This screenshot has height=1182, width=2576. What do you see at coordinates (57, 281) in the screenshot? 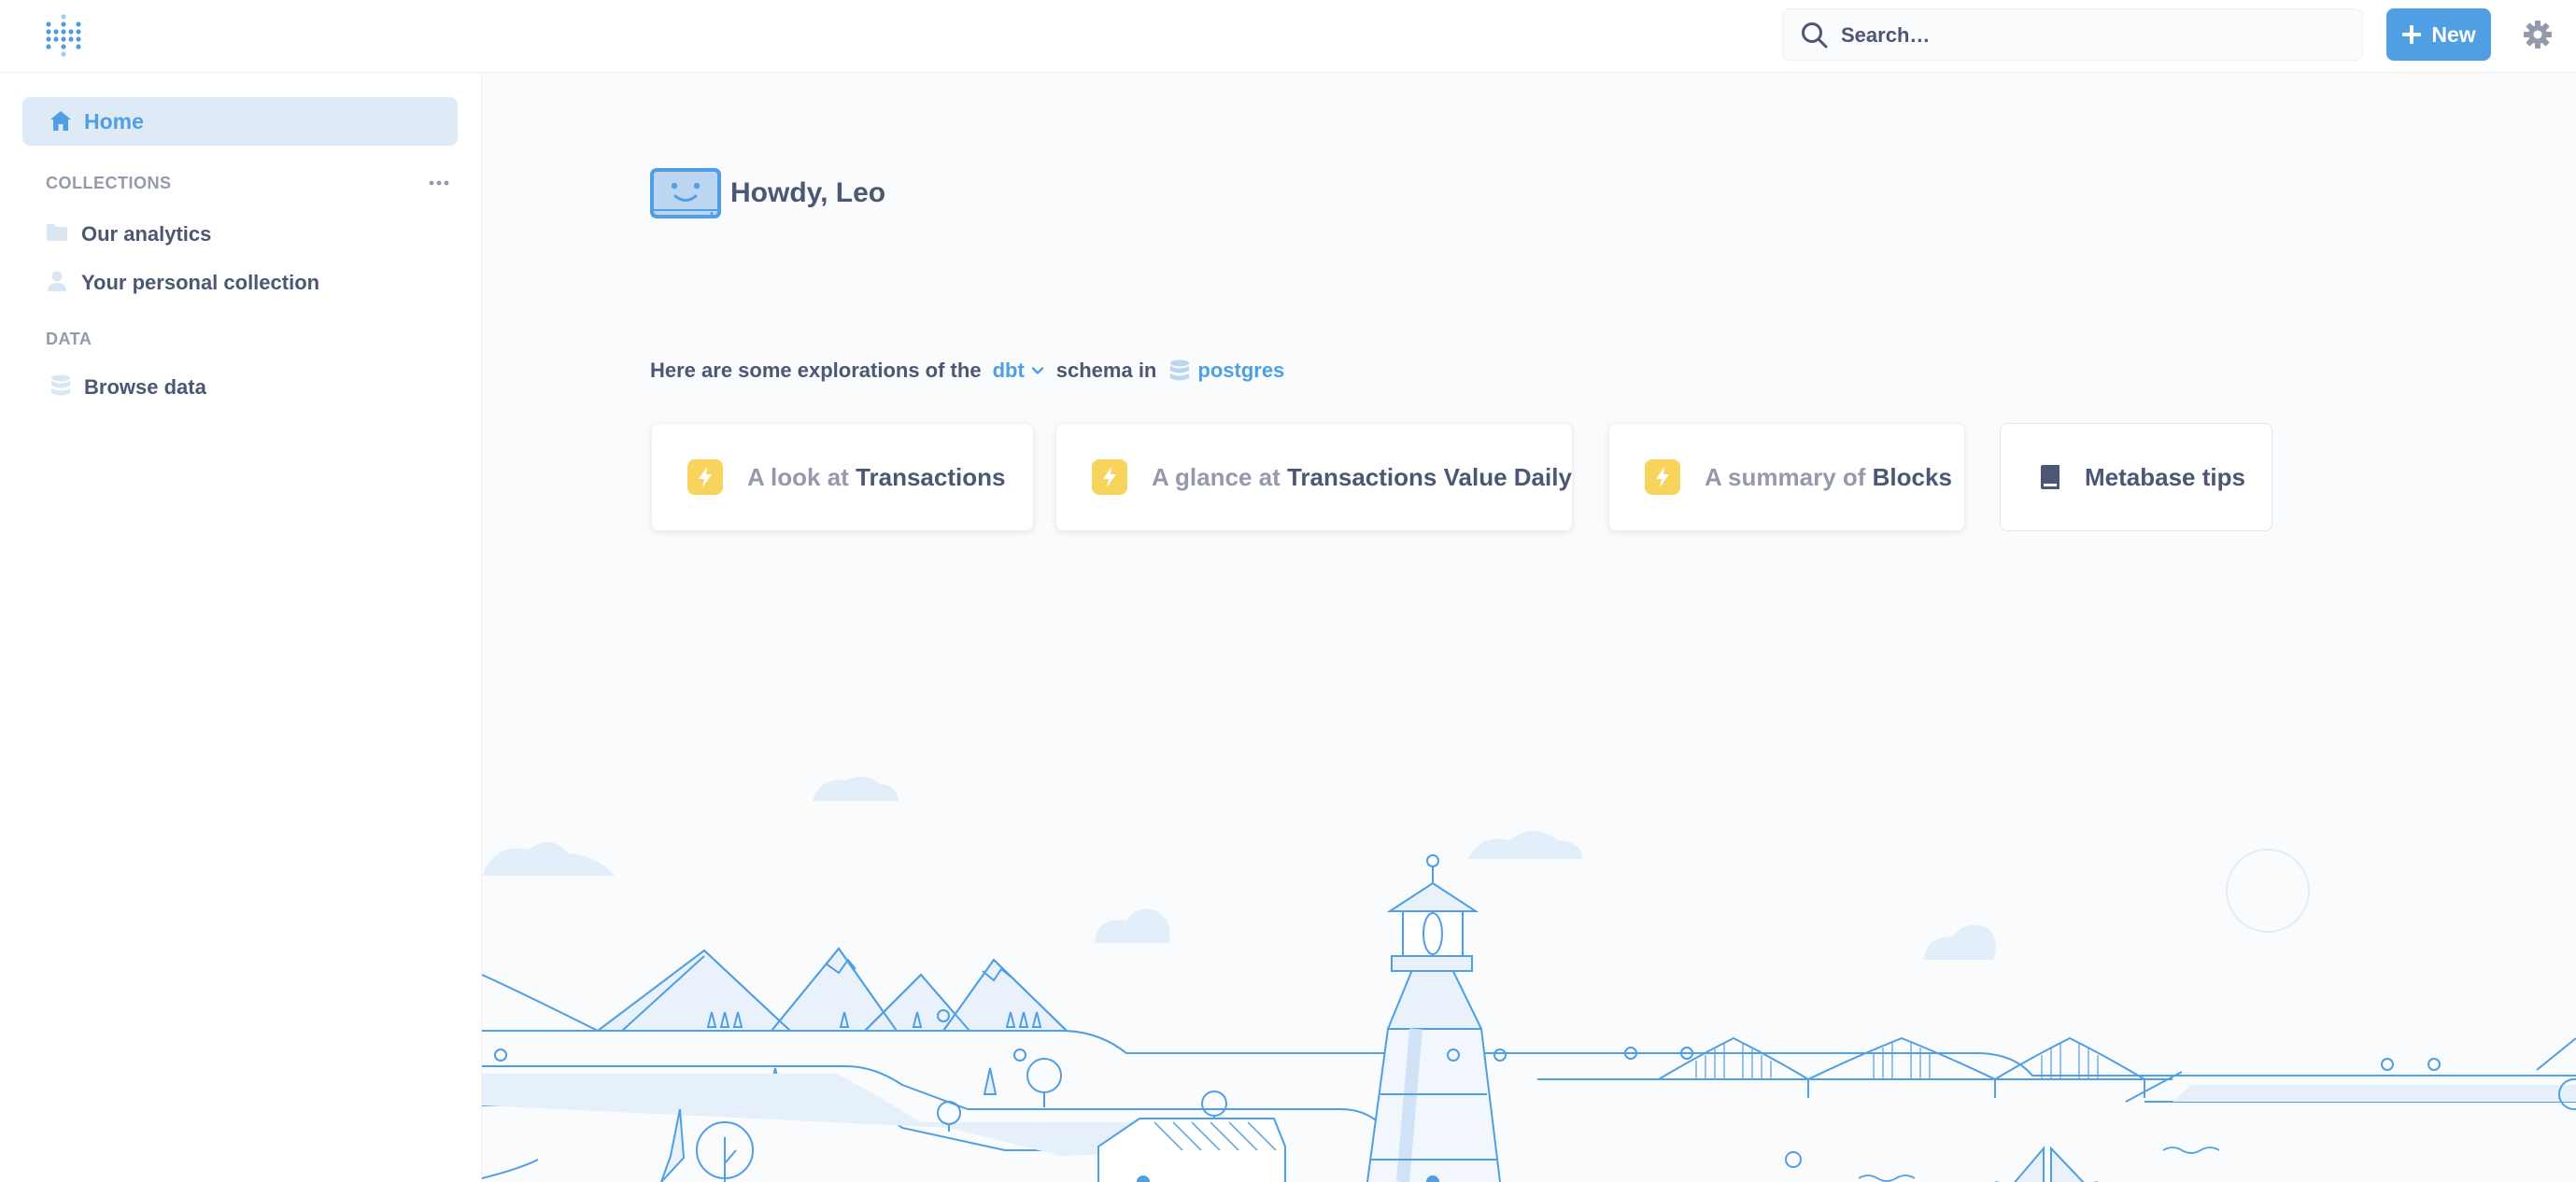
I see `person-icon` at bounding box center [57, 281].